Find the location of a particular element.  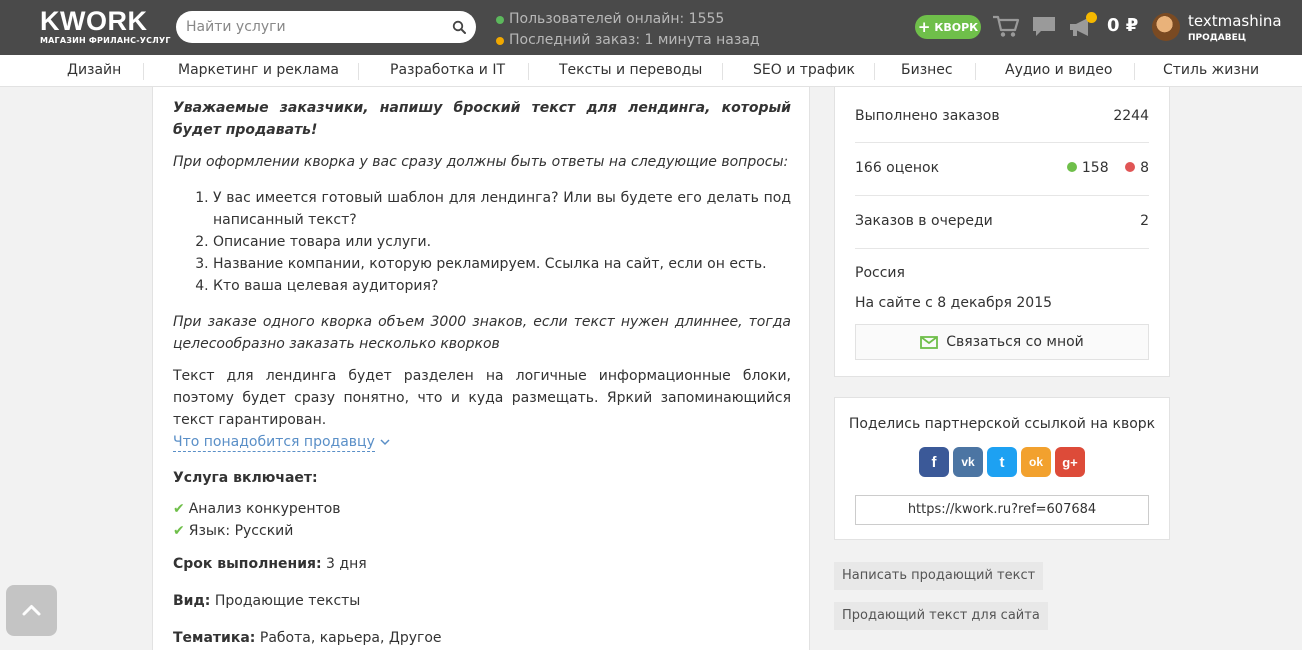

tag-selling-text: Написать продающий текст is located at coordinates (939, 576).